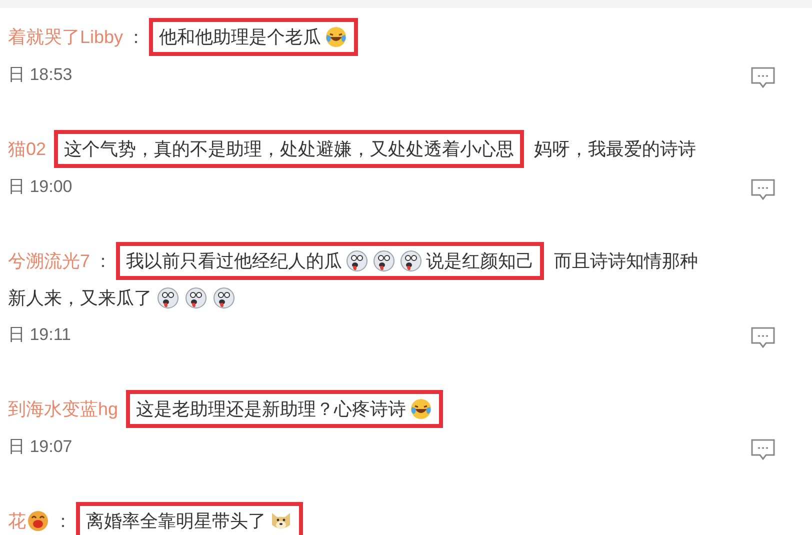 Image resolution: width=812 pixels, height=535 pixels. What do you see at coordinates (271, 409) in the screenshot?
I see `comment-text: 这是老助理还是新助理？心疼诗诗` at bounding box center [271, 409].